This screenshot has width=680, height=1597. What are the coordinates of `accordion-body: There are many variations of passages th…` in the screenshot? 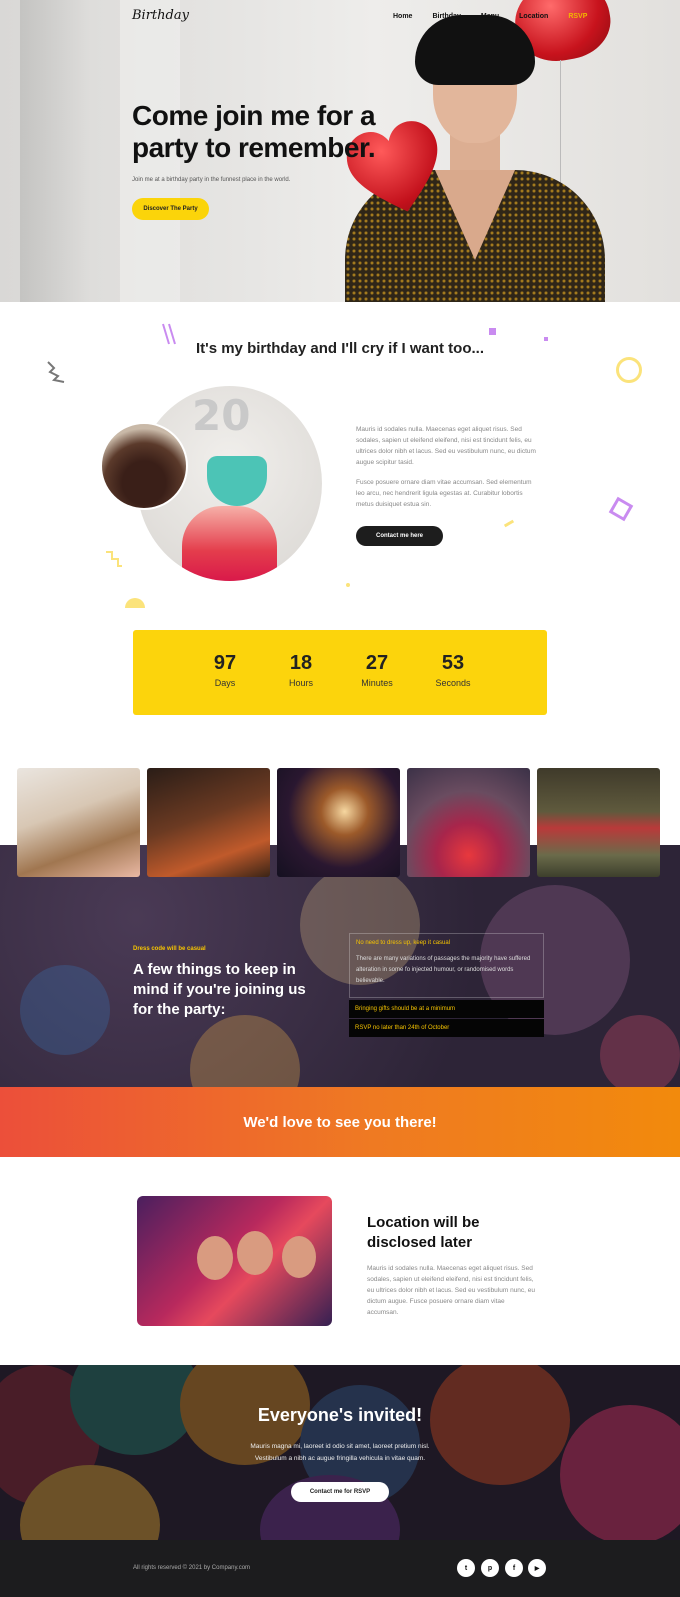 It's located at (443, 970).